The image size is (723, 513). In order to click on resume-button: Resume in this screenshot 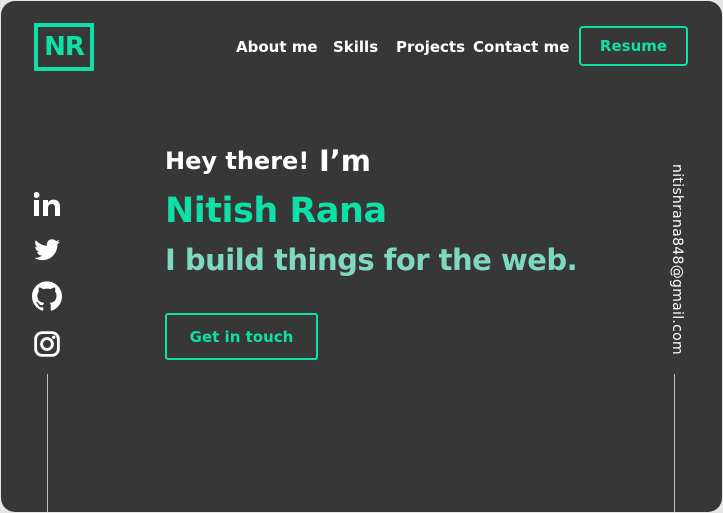, I will do `click(633, 46)`.